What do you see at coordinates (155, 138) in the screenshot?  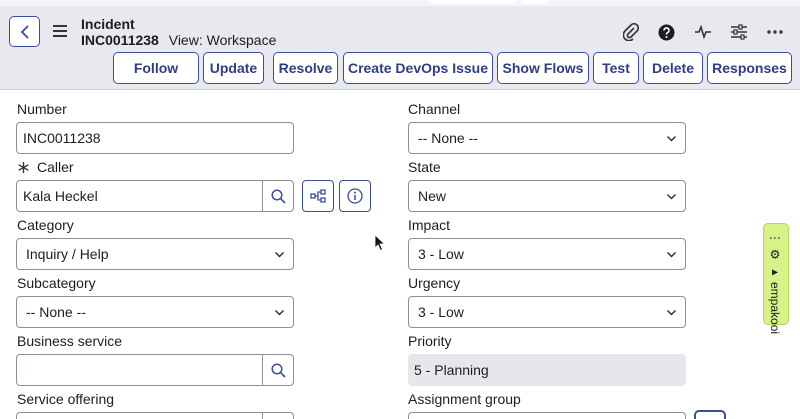 I see `number-input: INC0011238` at bounding box center [155, 138].